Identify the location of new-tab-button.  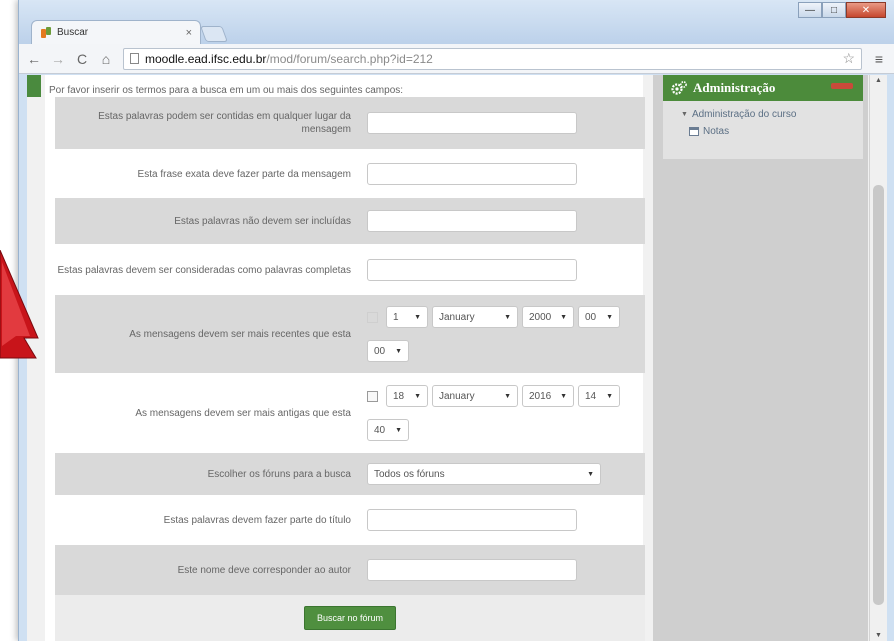
(214, 34).